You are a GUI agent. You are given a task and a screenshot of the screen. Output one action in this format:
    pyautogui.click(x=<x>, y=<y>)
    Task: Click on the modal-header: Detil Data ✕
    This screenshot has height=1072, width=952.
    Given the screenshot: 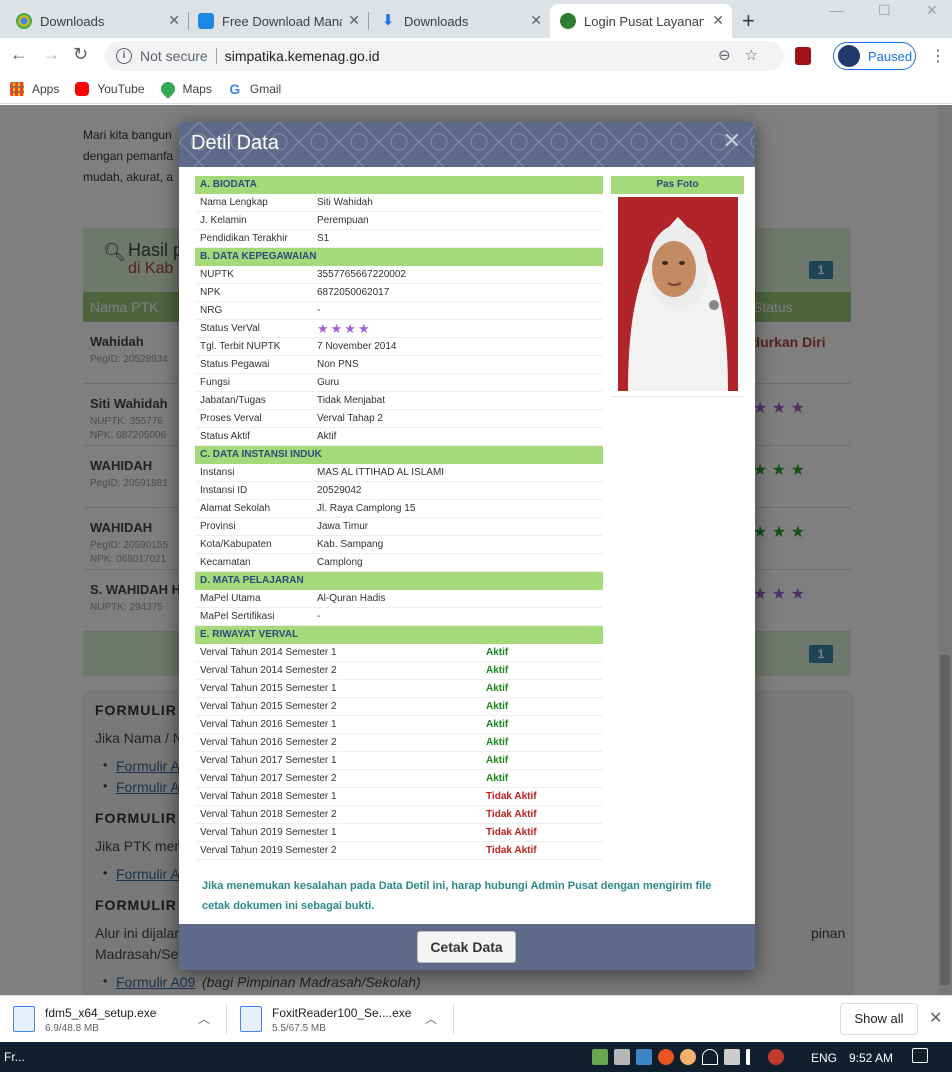 What is the action you would take?
    pyautogui.click(x=467, y=144)
    